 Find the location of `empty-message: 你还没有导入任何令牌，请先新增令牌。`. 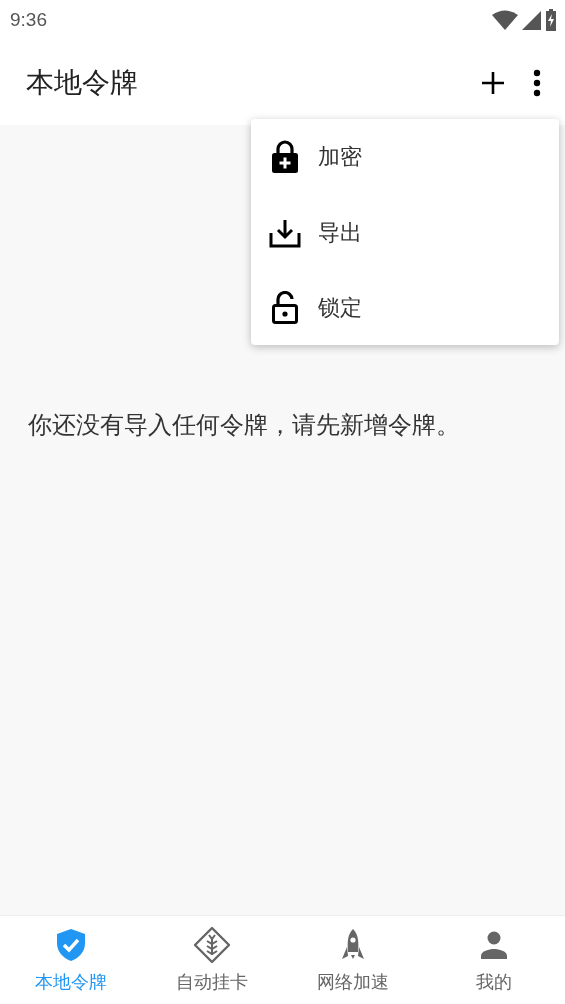

empty-message: 你还没有导入任何令牌，请先新增令牌。 is located at coordinates (244, 425).